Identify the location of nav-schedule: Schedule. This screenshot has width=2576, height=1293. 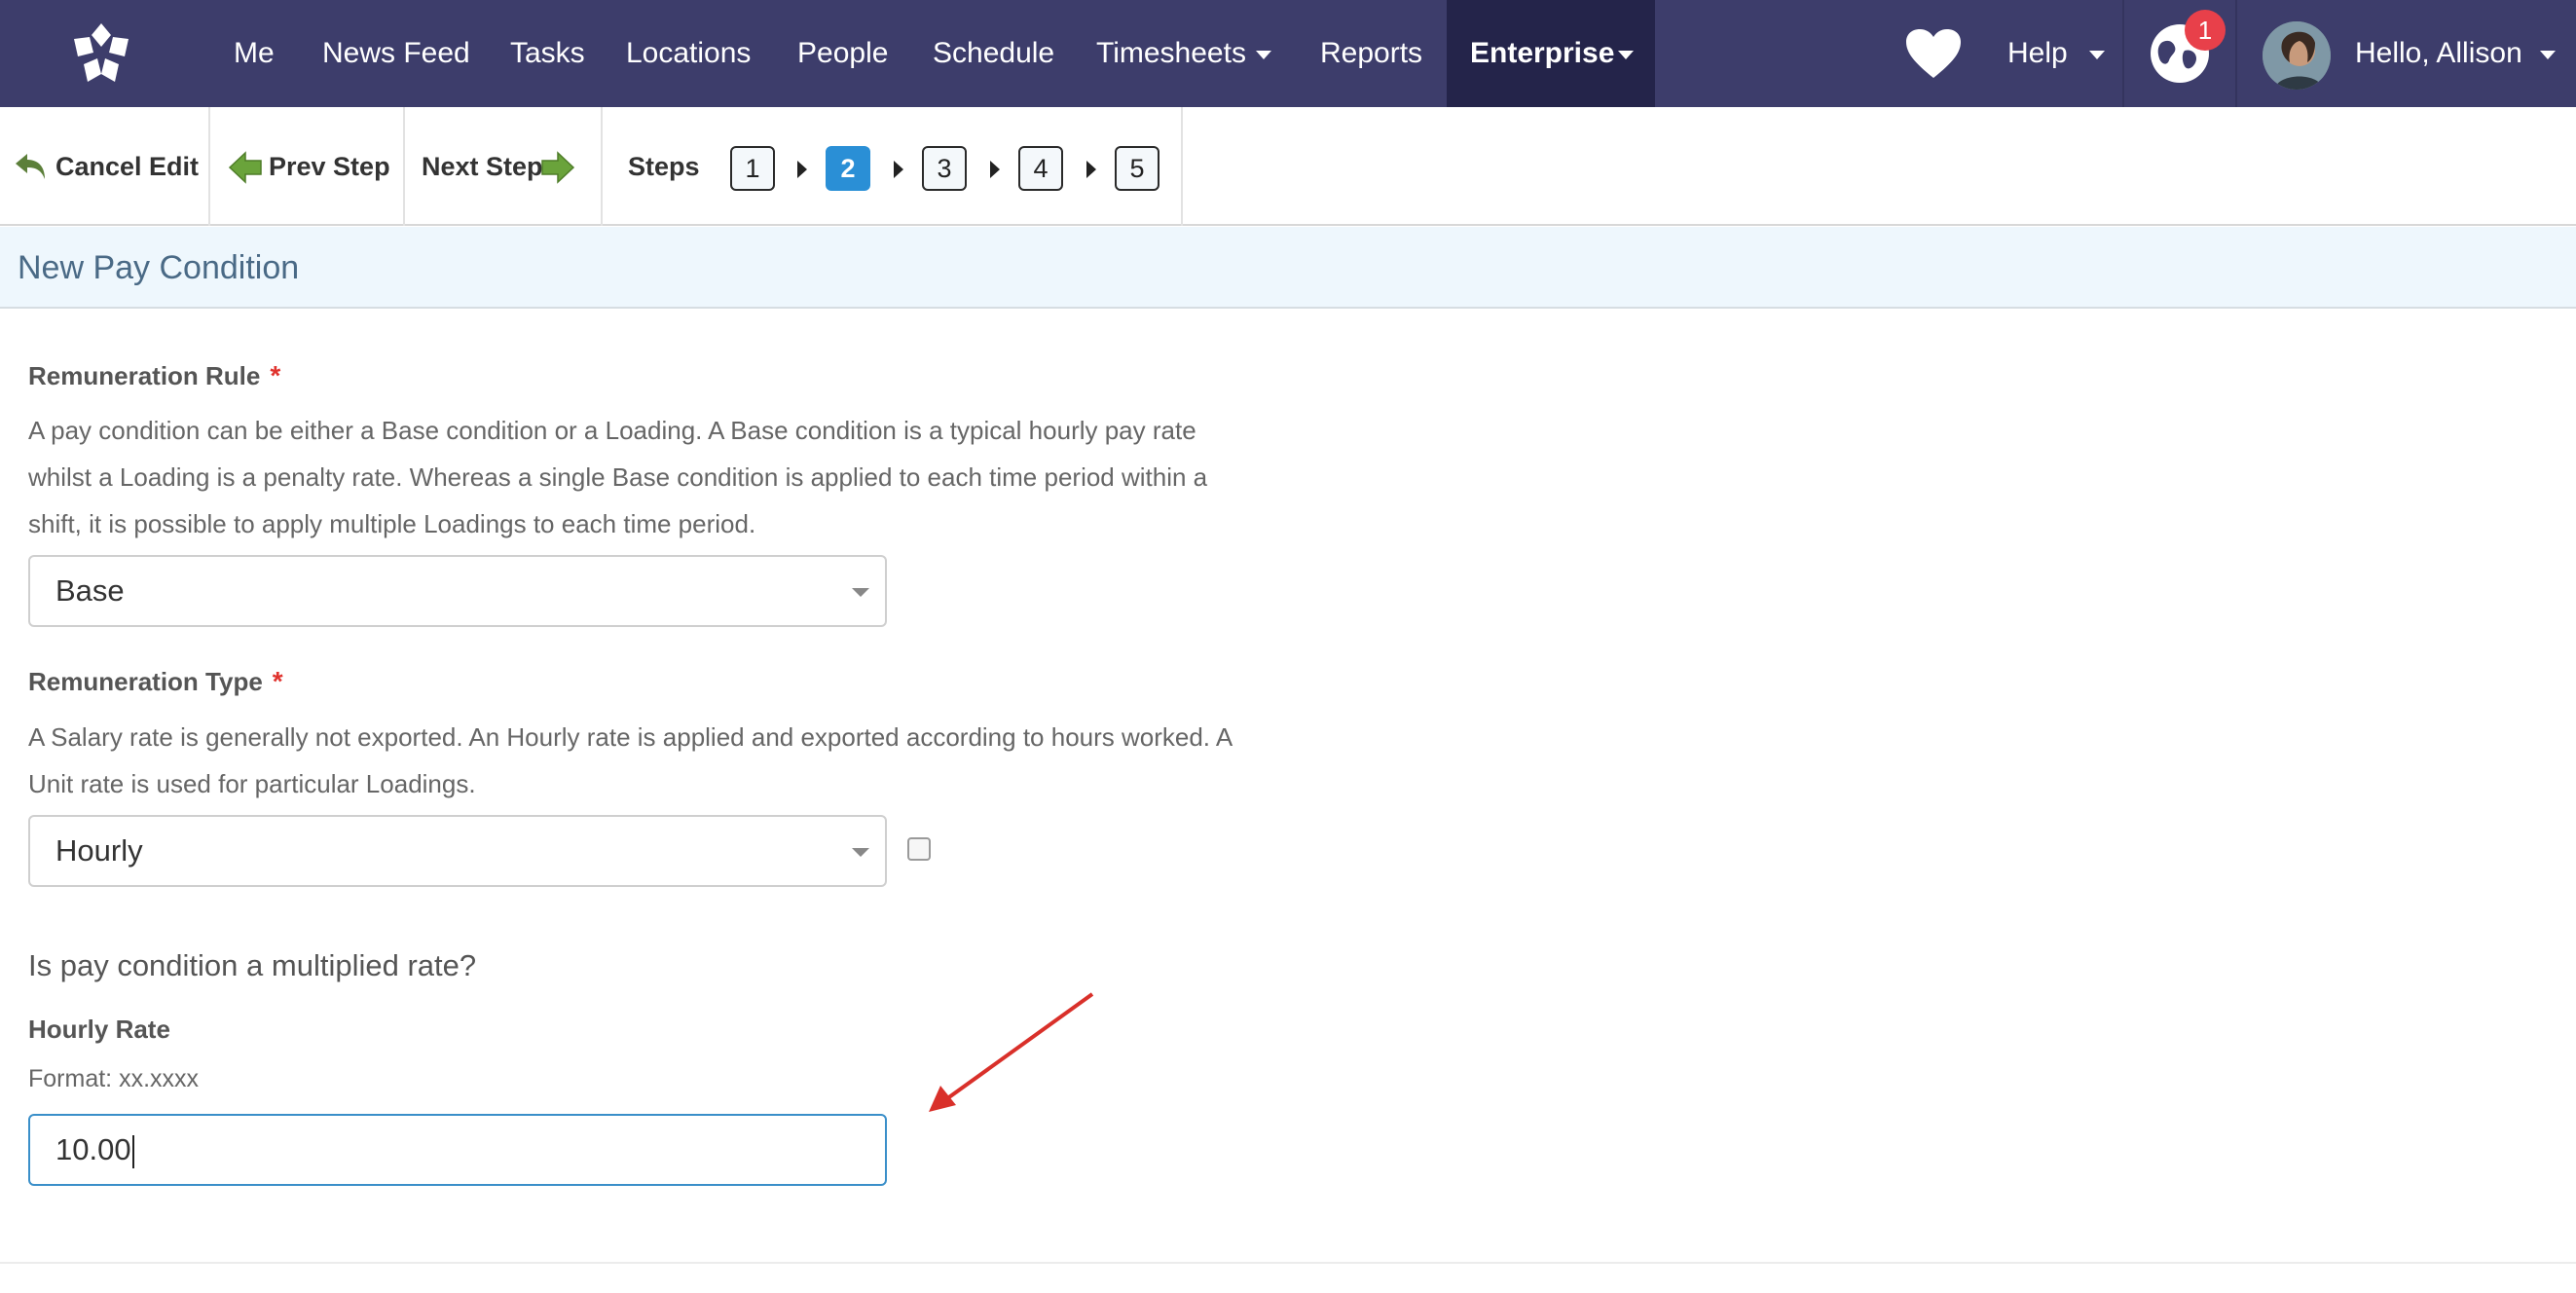
(993, 54).